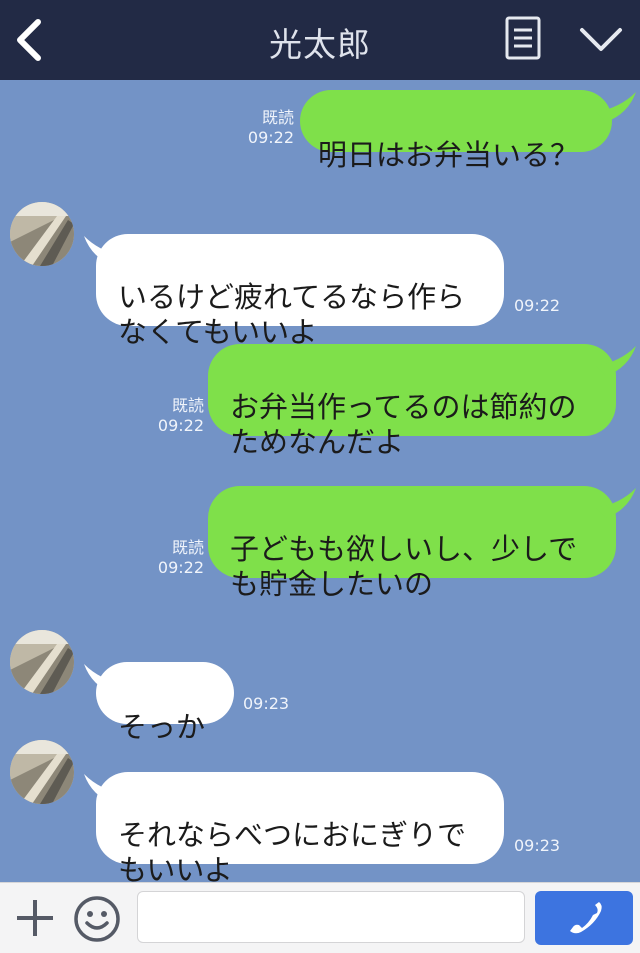 The width and height of the screenshot is (640, 953). I want to click on menu-button, so click(523, 39).